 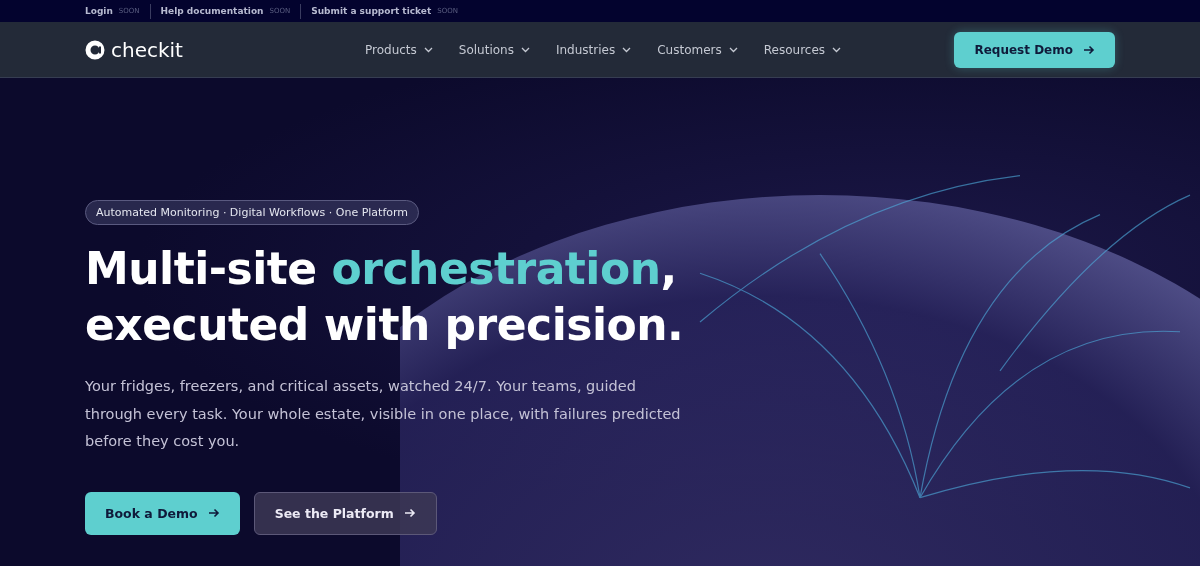 What do you see at coordinates (802, 49) in the screenshot?
I see `nav-menu-item: Resources` at bounding box center [802, 49].